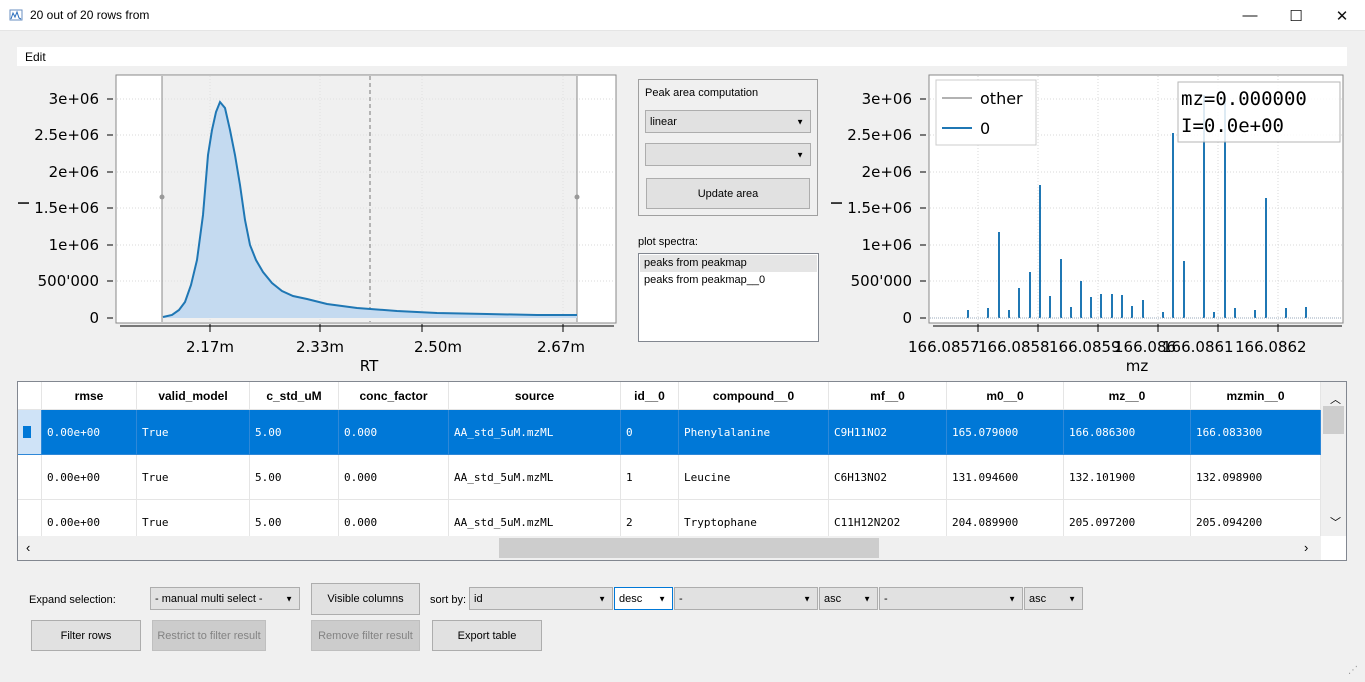 The width and height of the screenshot is (1365, 682). I want to click on sort3-field-select: - ▼, so click(951, 598).